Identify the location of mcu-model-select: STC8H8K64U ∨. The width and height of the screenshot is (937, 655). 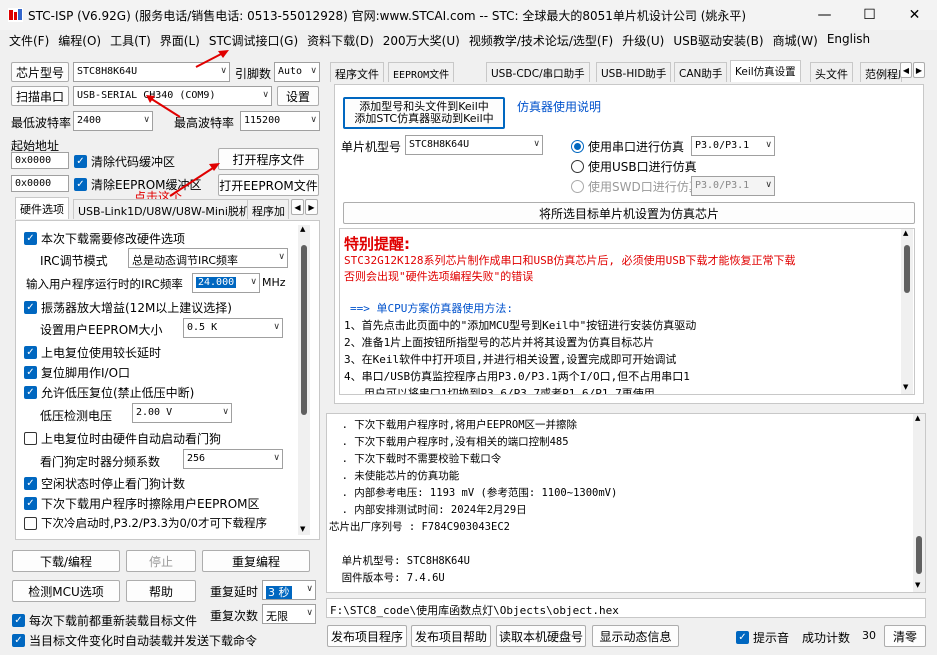
(474, 145).